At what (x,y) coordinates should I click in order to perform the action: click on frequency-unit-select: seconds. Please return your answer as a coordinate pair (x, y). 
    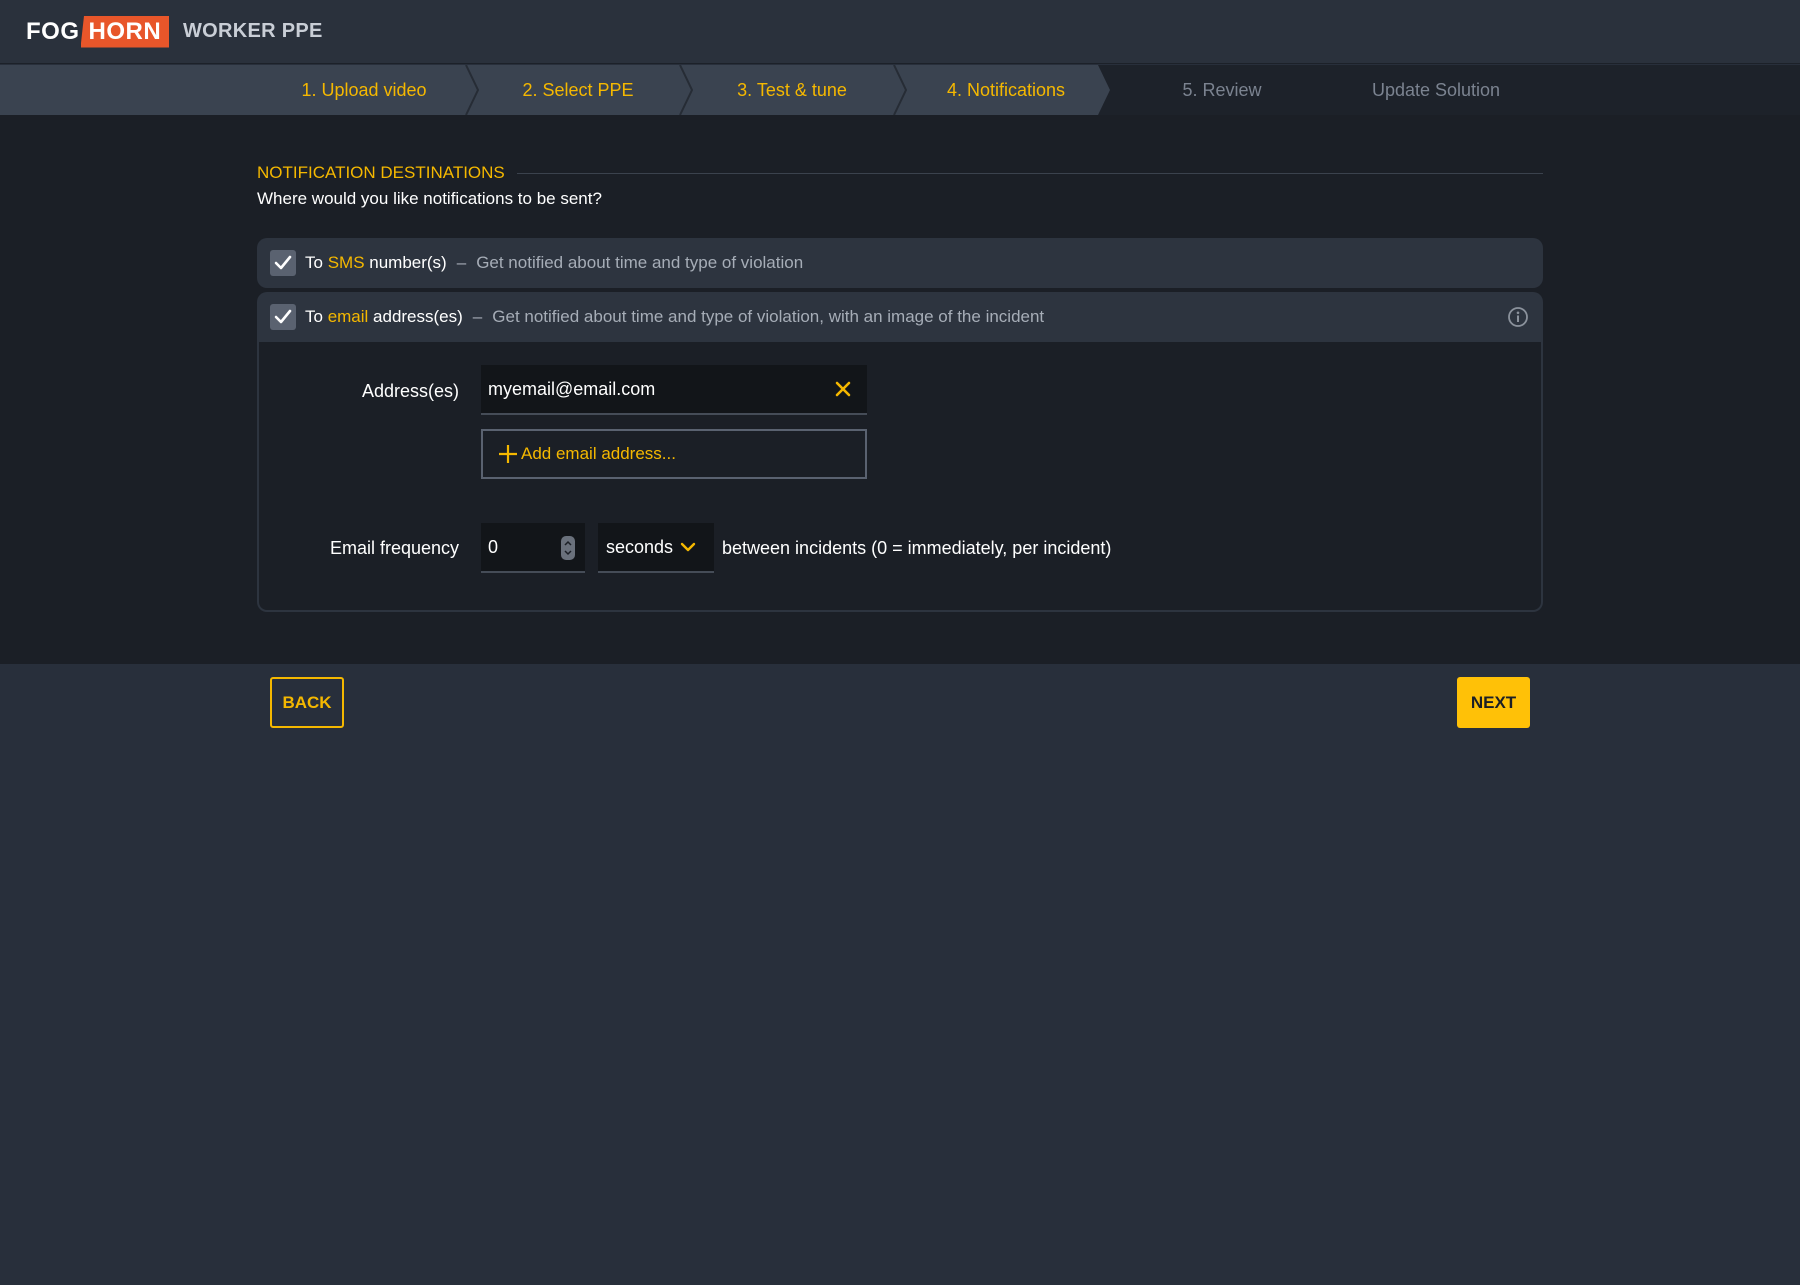
    Looking at the image, I should click on (656, 548).